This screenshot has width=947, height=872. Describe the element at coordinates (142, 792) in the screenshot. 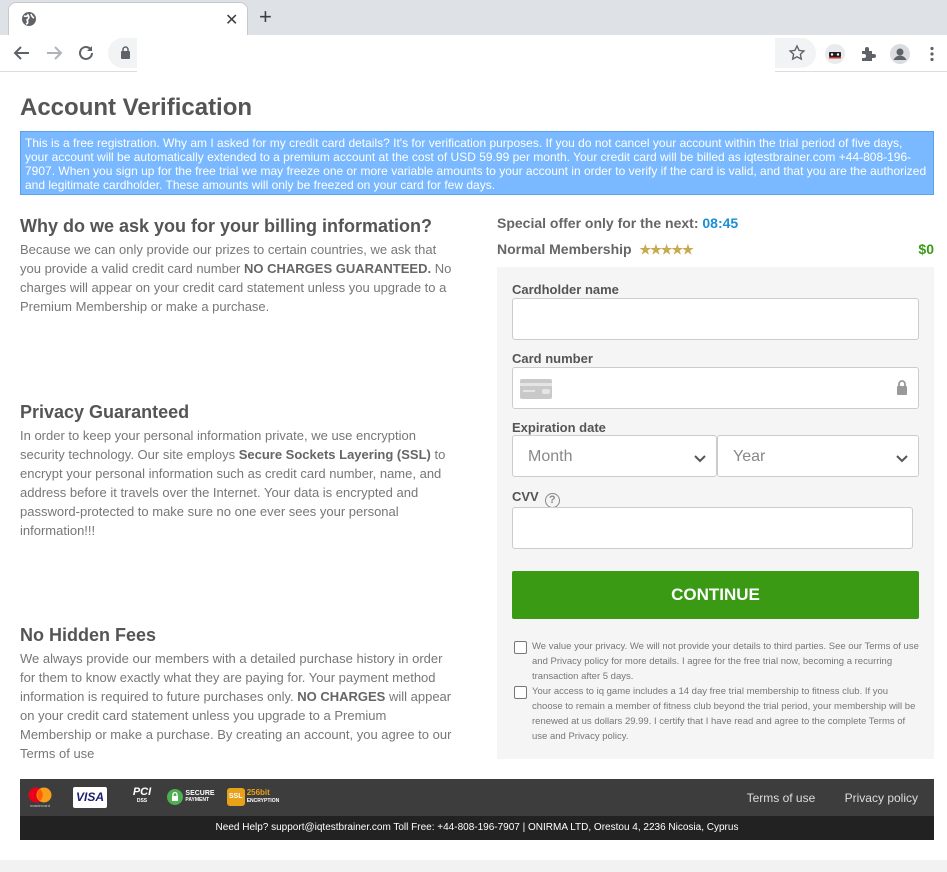

I see `pci-text: PCI` at that location.